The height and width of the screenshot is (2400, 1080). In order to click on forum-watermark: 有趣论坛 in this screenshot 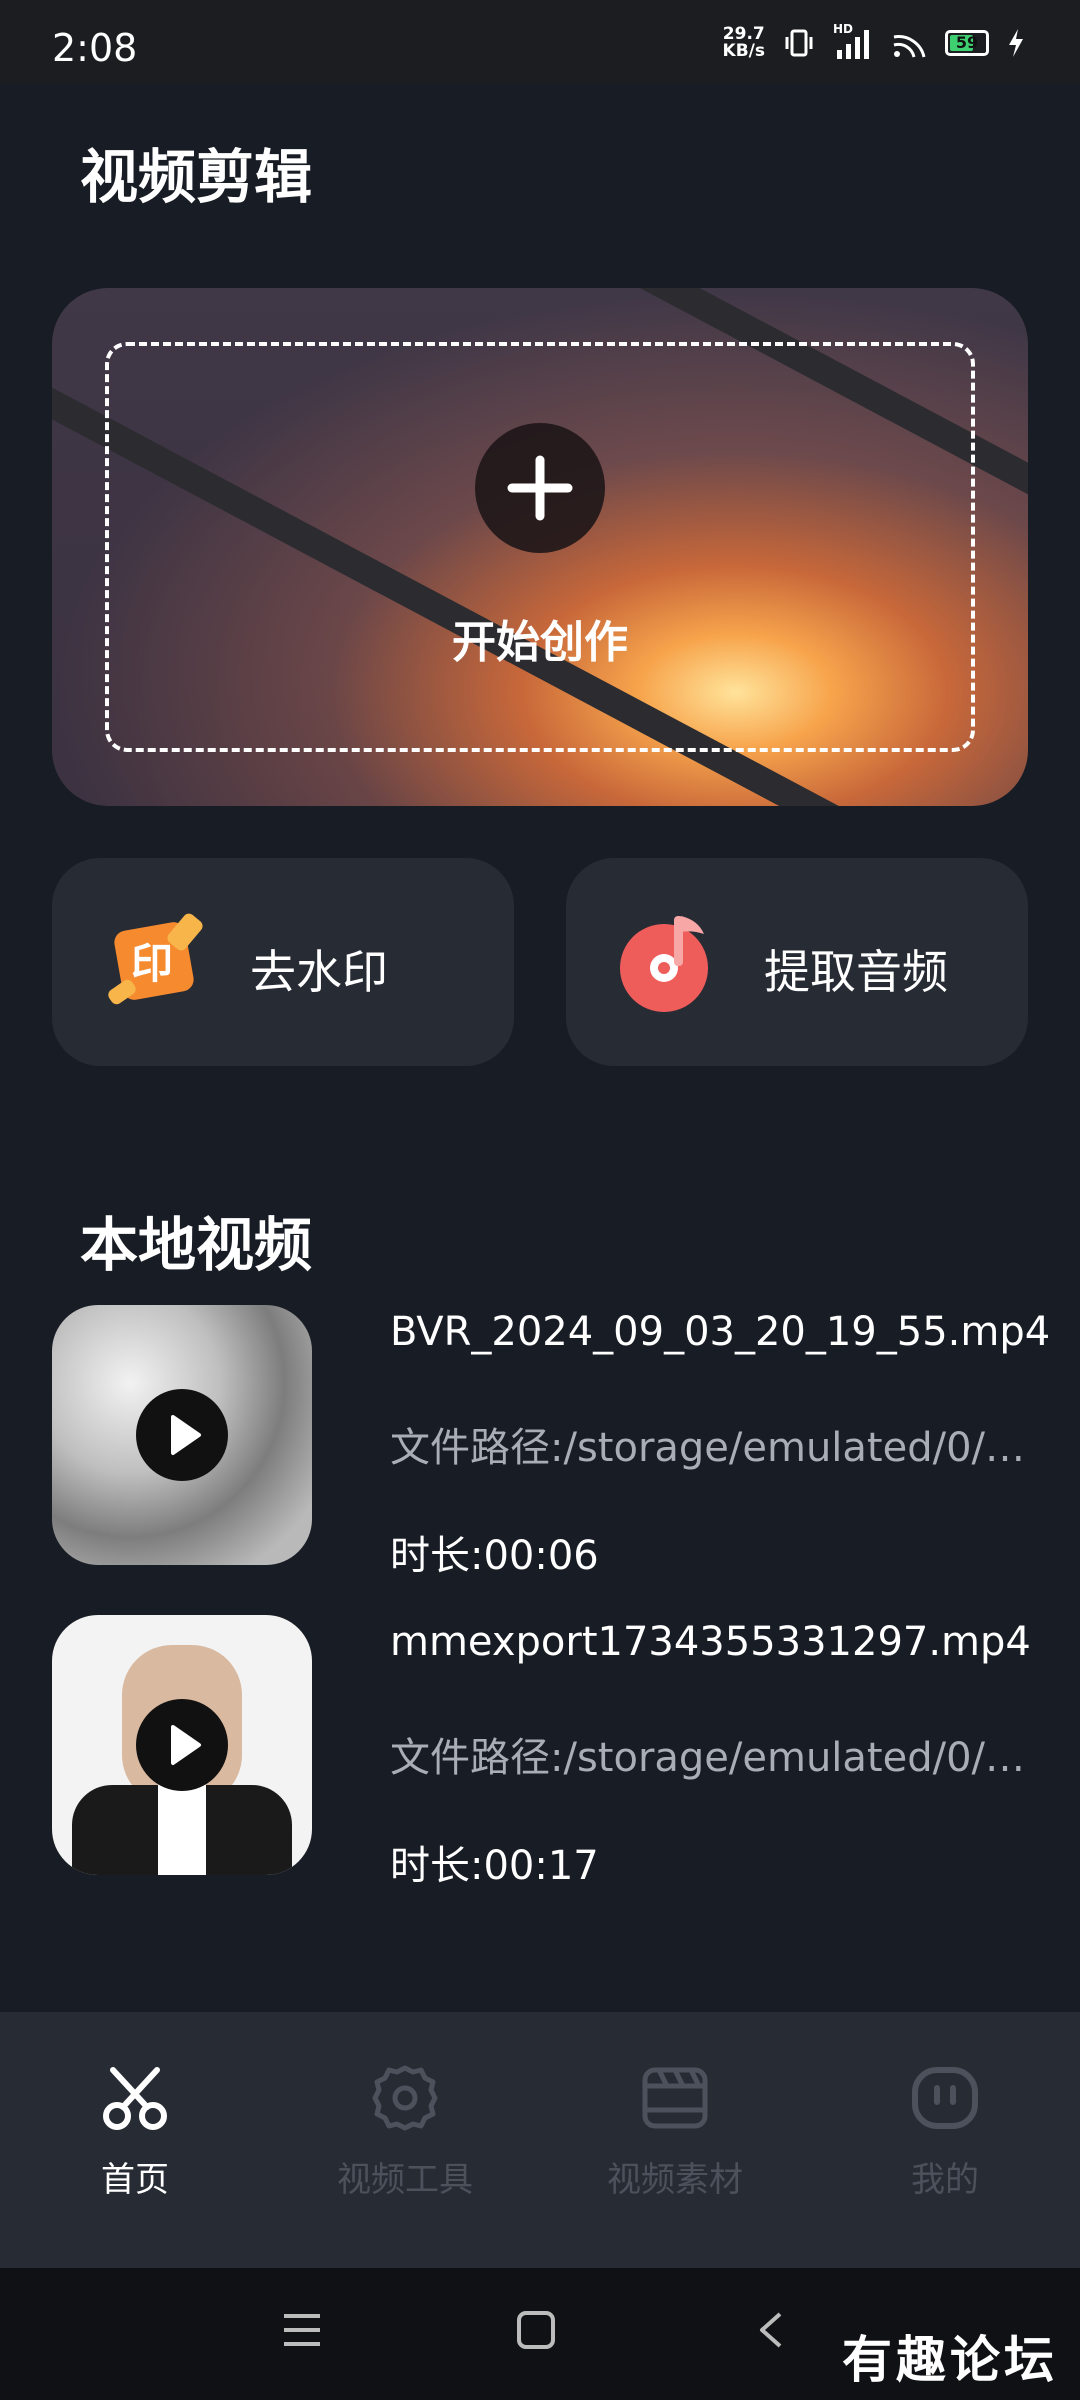, I will do `click(950, 2359)`.